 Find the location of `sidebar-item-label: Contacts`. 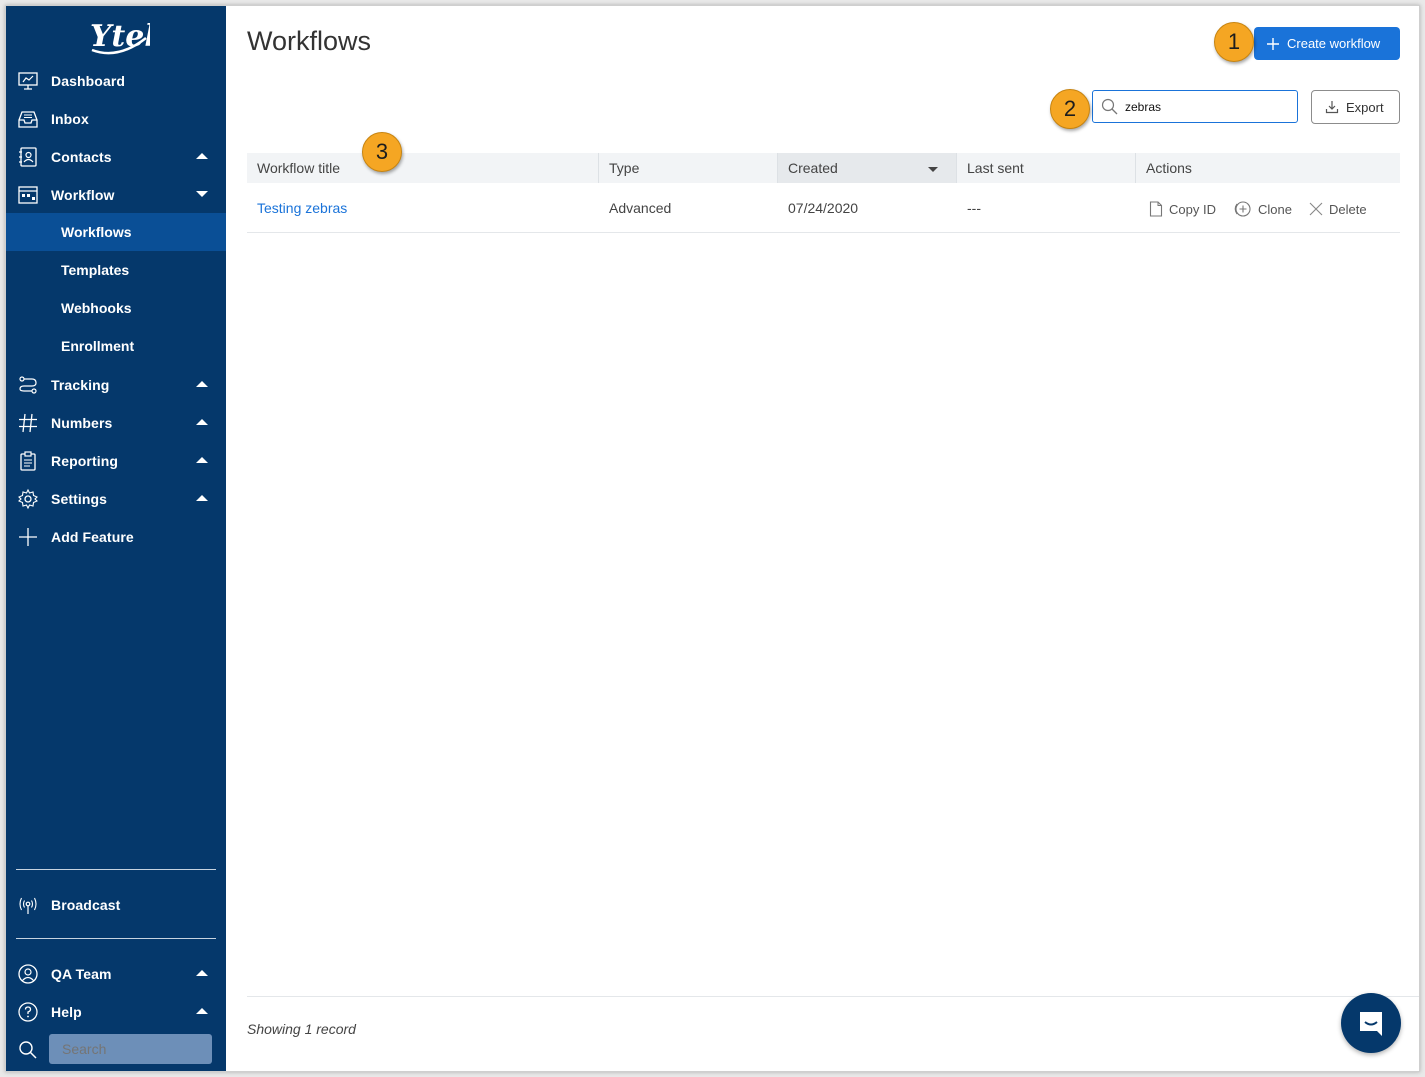

sidebar-item-label: Contacts is located at coordinates (81, 157).